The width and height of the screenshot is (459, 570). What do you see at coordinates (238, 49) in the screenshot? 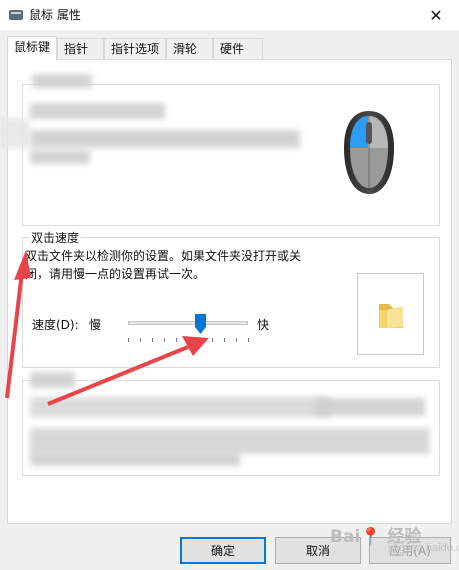
I see `tab-hardware: 硬件` at bounding box center [238, 49].